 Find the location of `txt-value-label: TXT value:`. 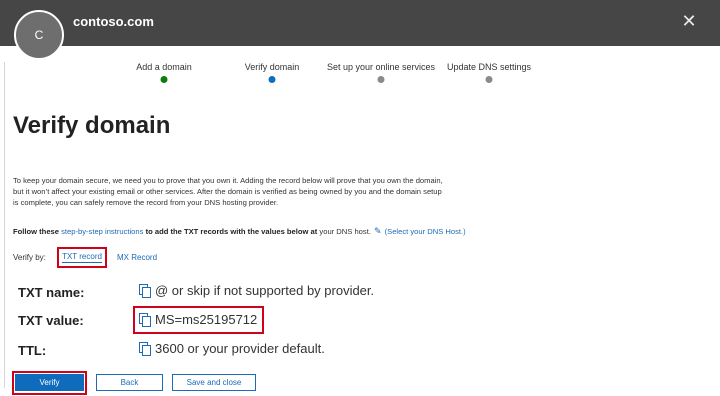

txt-value-label: TXT value: is located at coordinates (51, 320).